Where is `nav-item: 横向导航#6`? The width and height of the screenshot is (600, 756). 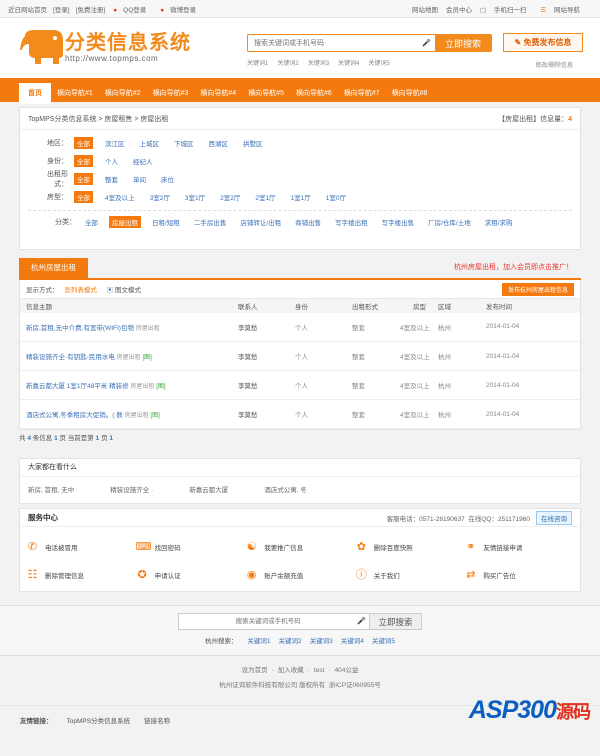 nav-item: 横向导航#6 is located at coordinates (314, 93).